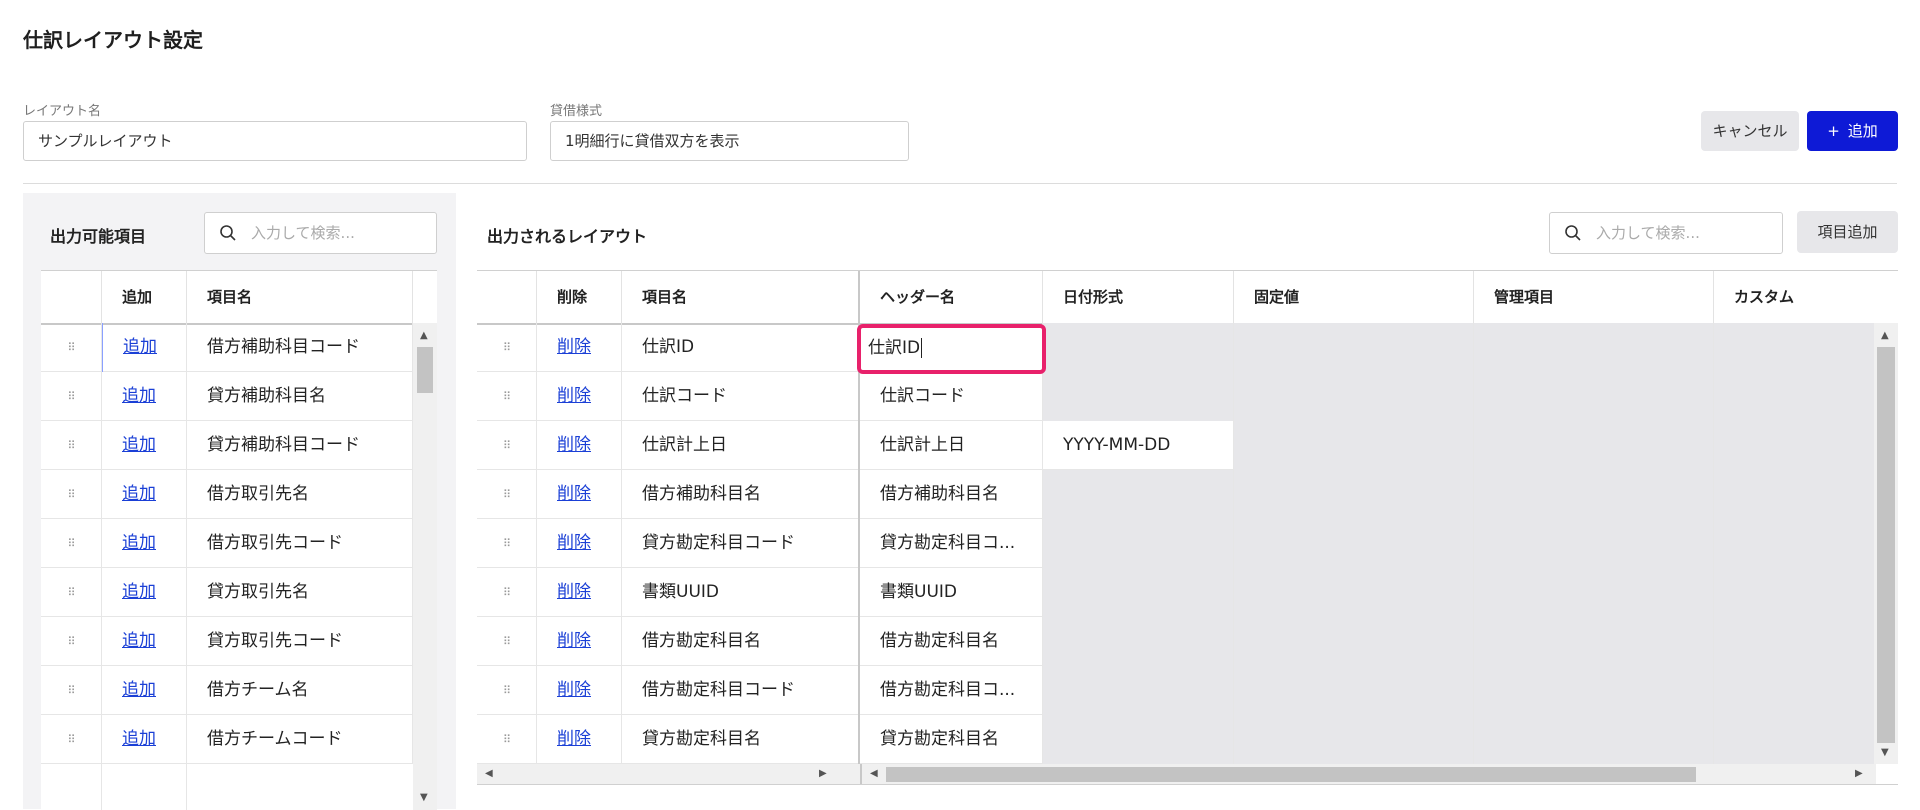  Describe the element at coordinates (951, 349) in the screenshot. I see `header-name-edit-input: 仕訳ID` at that location.